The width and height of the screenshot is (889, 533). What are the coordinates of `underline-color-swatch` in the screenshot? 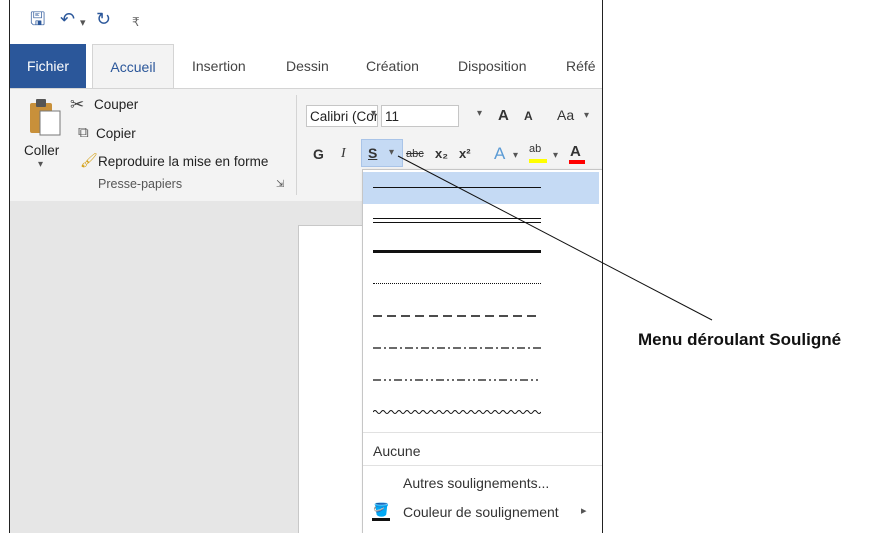 It's located at (381, 519).